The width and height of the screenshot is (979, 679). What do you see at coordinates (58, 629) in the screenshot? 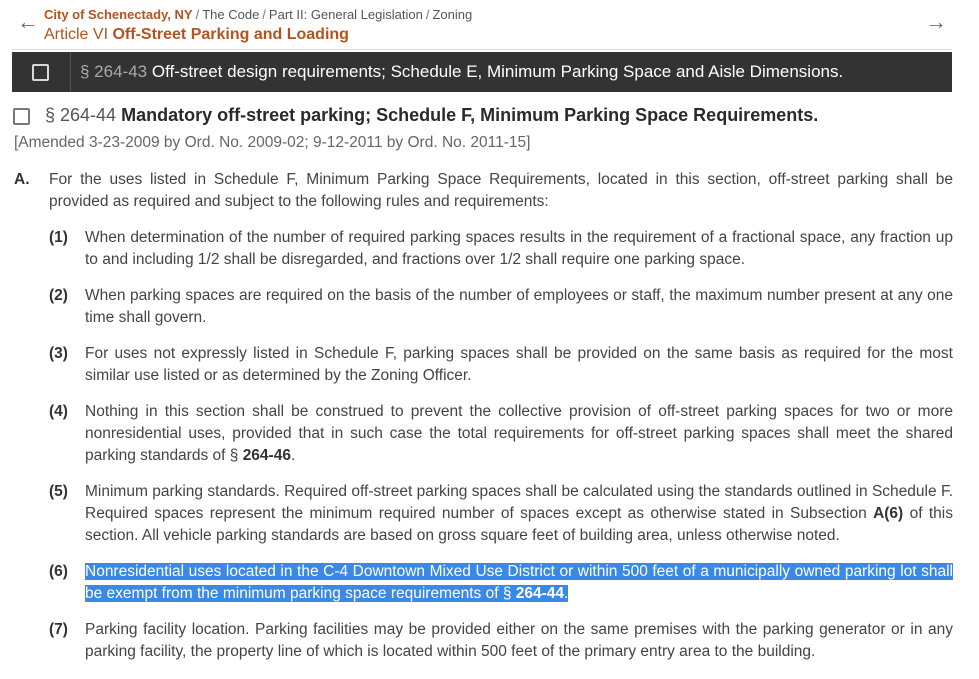
I see `item-label: (7)` at bounding box center [58, 629].